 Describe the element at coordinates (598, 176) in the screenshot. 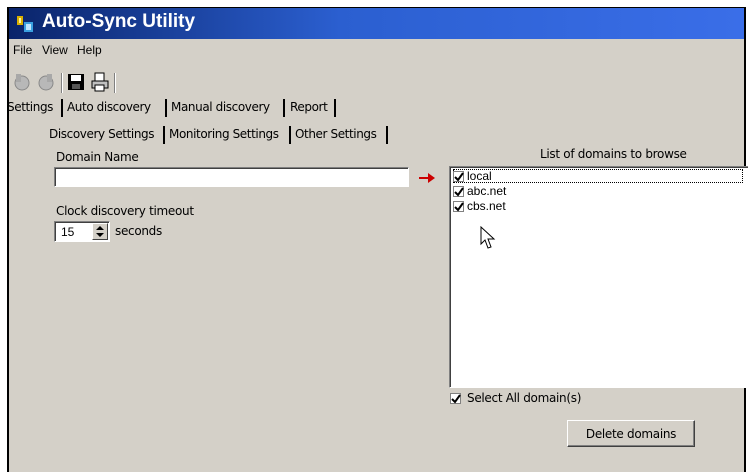

I see `focus-rect` at that location.